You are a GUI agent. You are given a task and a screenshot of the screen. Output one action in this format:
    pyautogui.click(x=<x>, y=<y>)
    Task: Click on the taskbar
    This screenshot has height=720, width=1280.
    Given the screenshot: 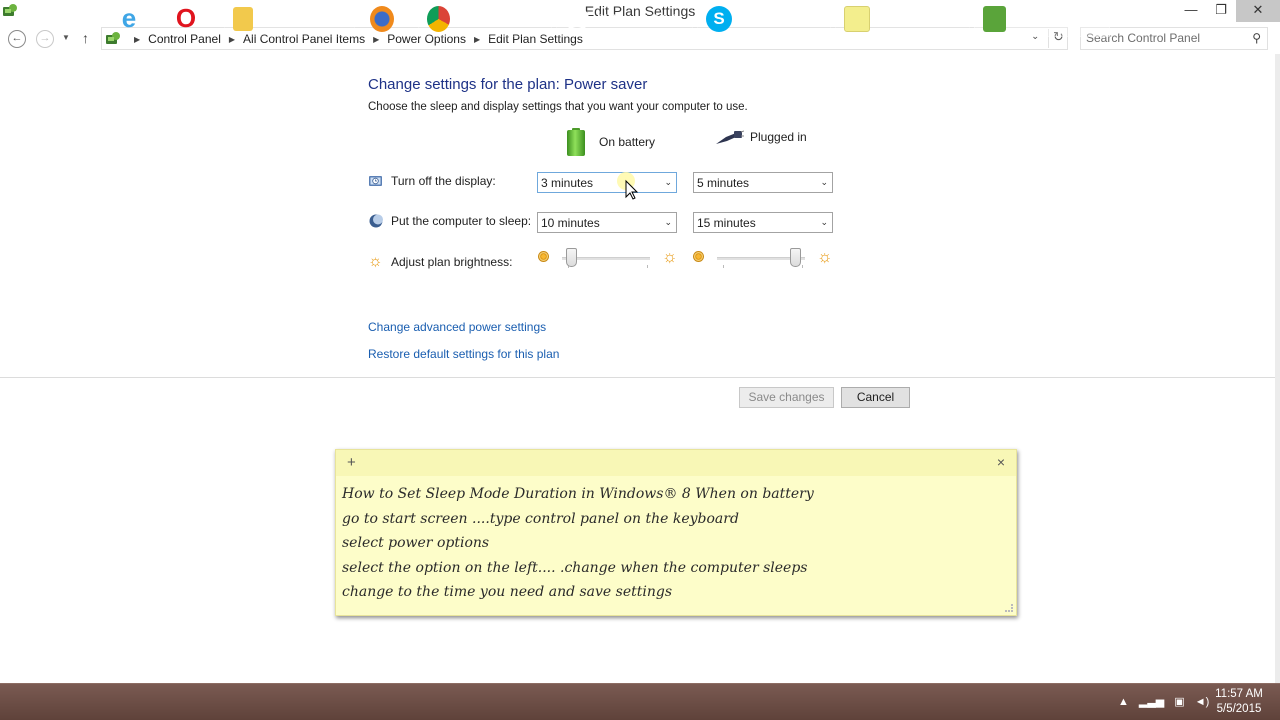 What is the action you would take?
    pyautogui.click(x=640, y=701)
    